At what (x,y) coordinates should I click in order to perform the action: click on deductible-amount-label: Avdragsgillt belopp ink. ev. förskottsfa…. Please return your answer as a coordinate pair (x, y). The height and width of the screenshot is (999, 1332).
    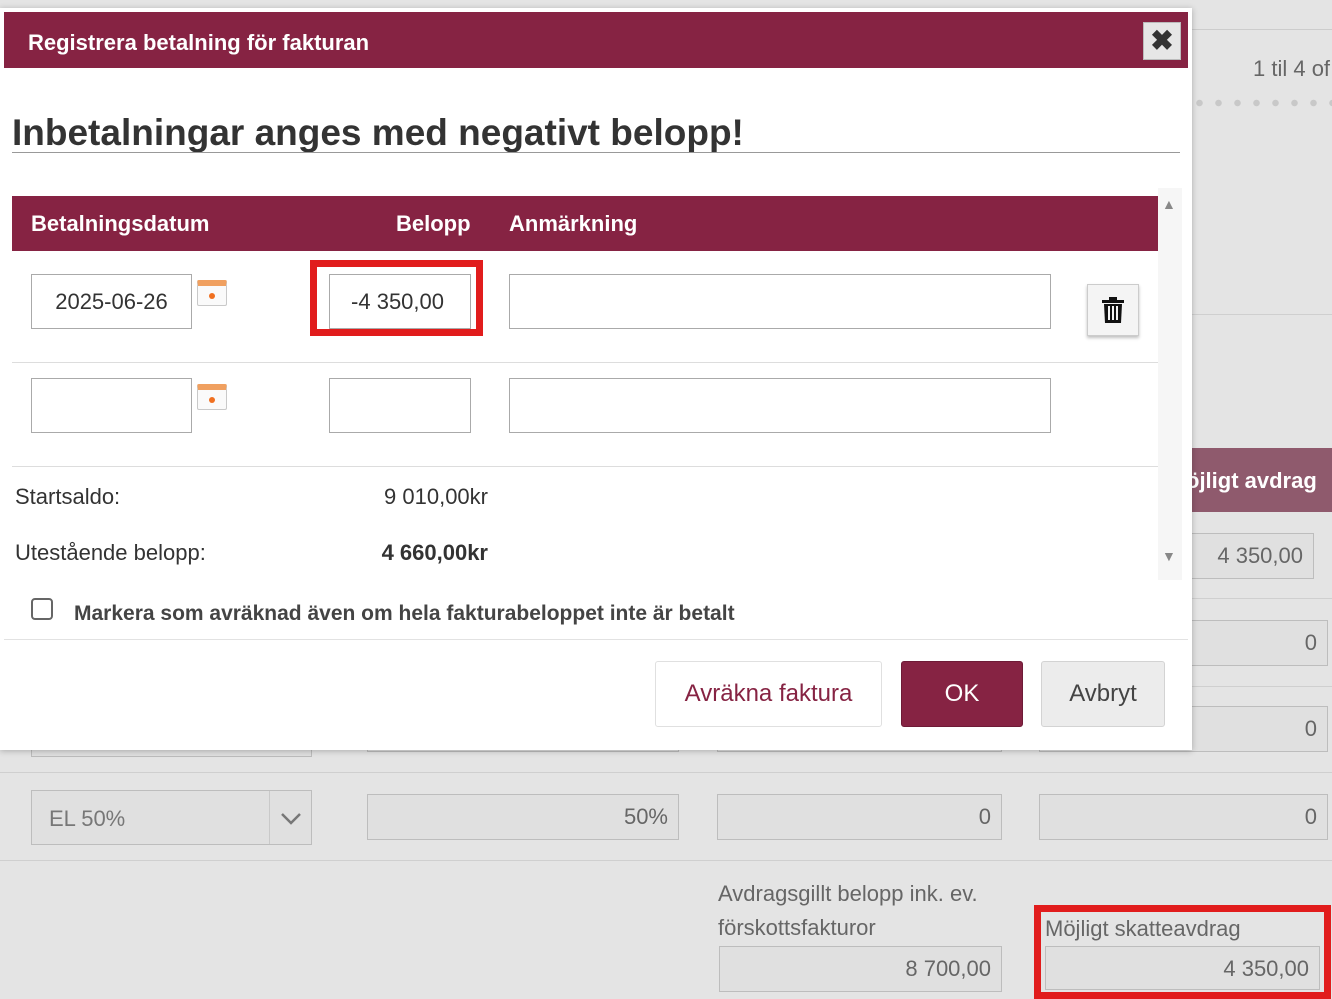
    Looking at the image, I should click on (848, 910).